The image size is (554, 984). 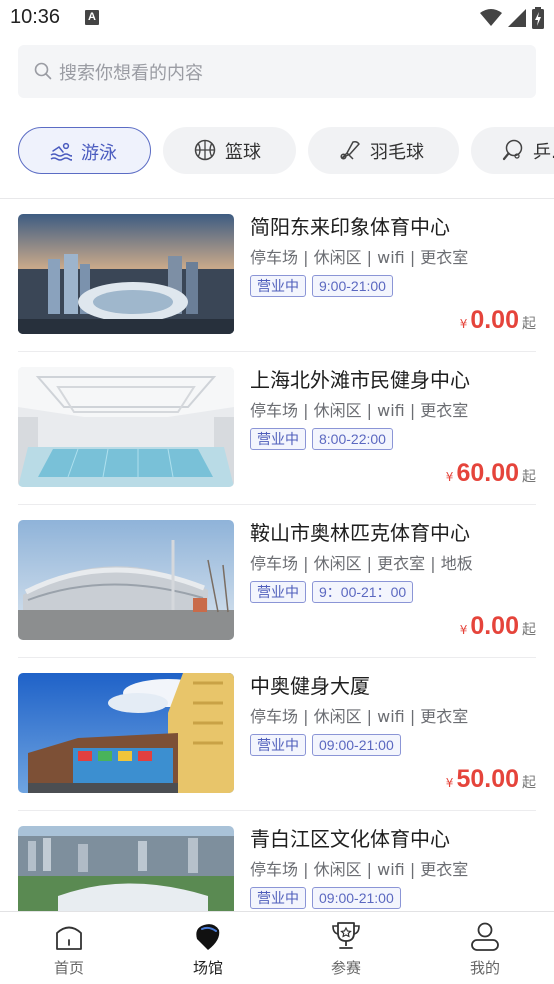 What do you see at coordinates (345, 968) in the screenshot?
I see `nav-label: 参赛` at bounding box center [345, 968].